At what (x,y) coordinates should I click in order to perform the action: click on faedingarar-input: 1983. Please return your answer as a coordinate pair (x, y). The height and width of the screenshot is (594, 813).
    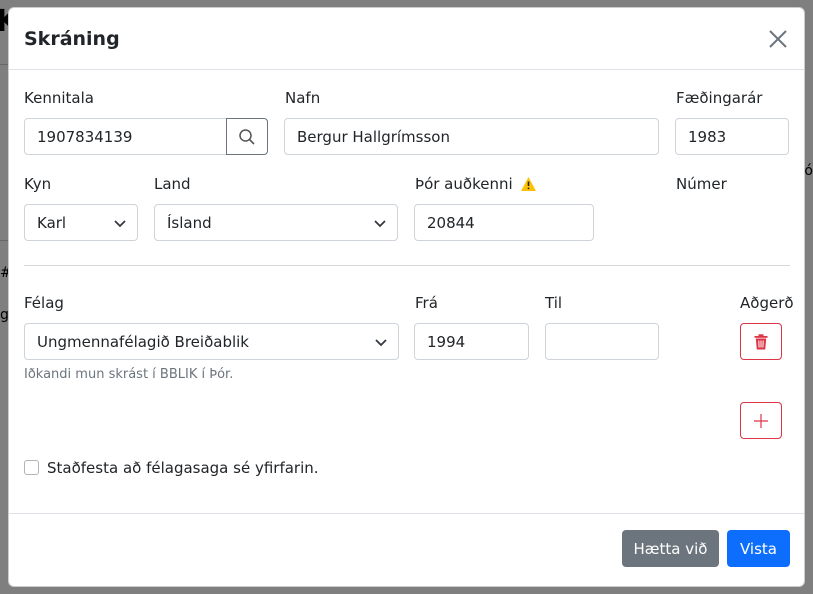
    Looking at the image, I should click on (732, 136).